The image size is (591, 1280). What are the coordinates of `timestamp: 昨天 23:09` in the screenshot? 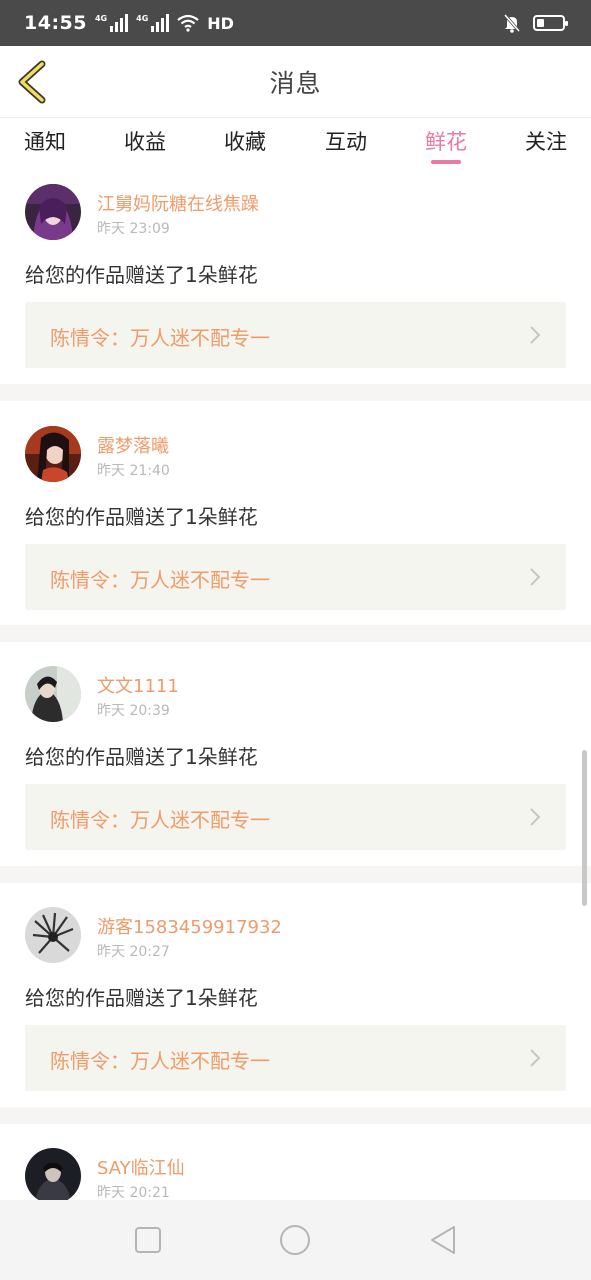 It's located at (133, 229).